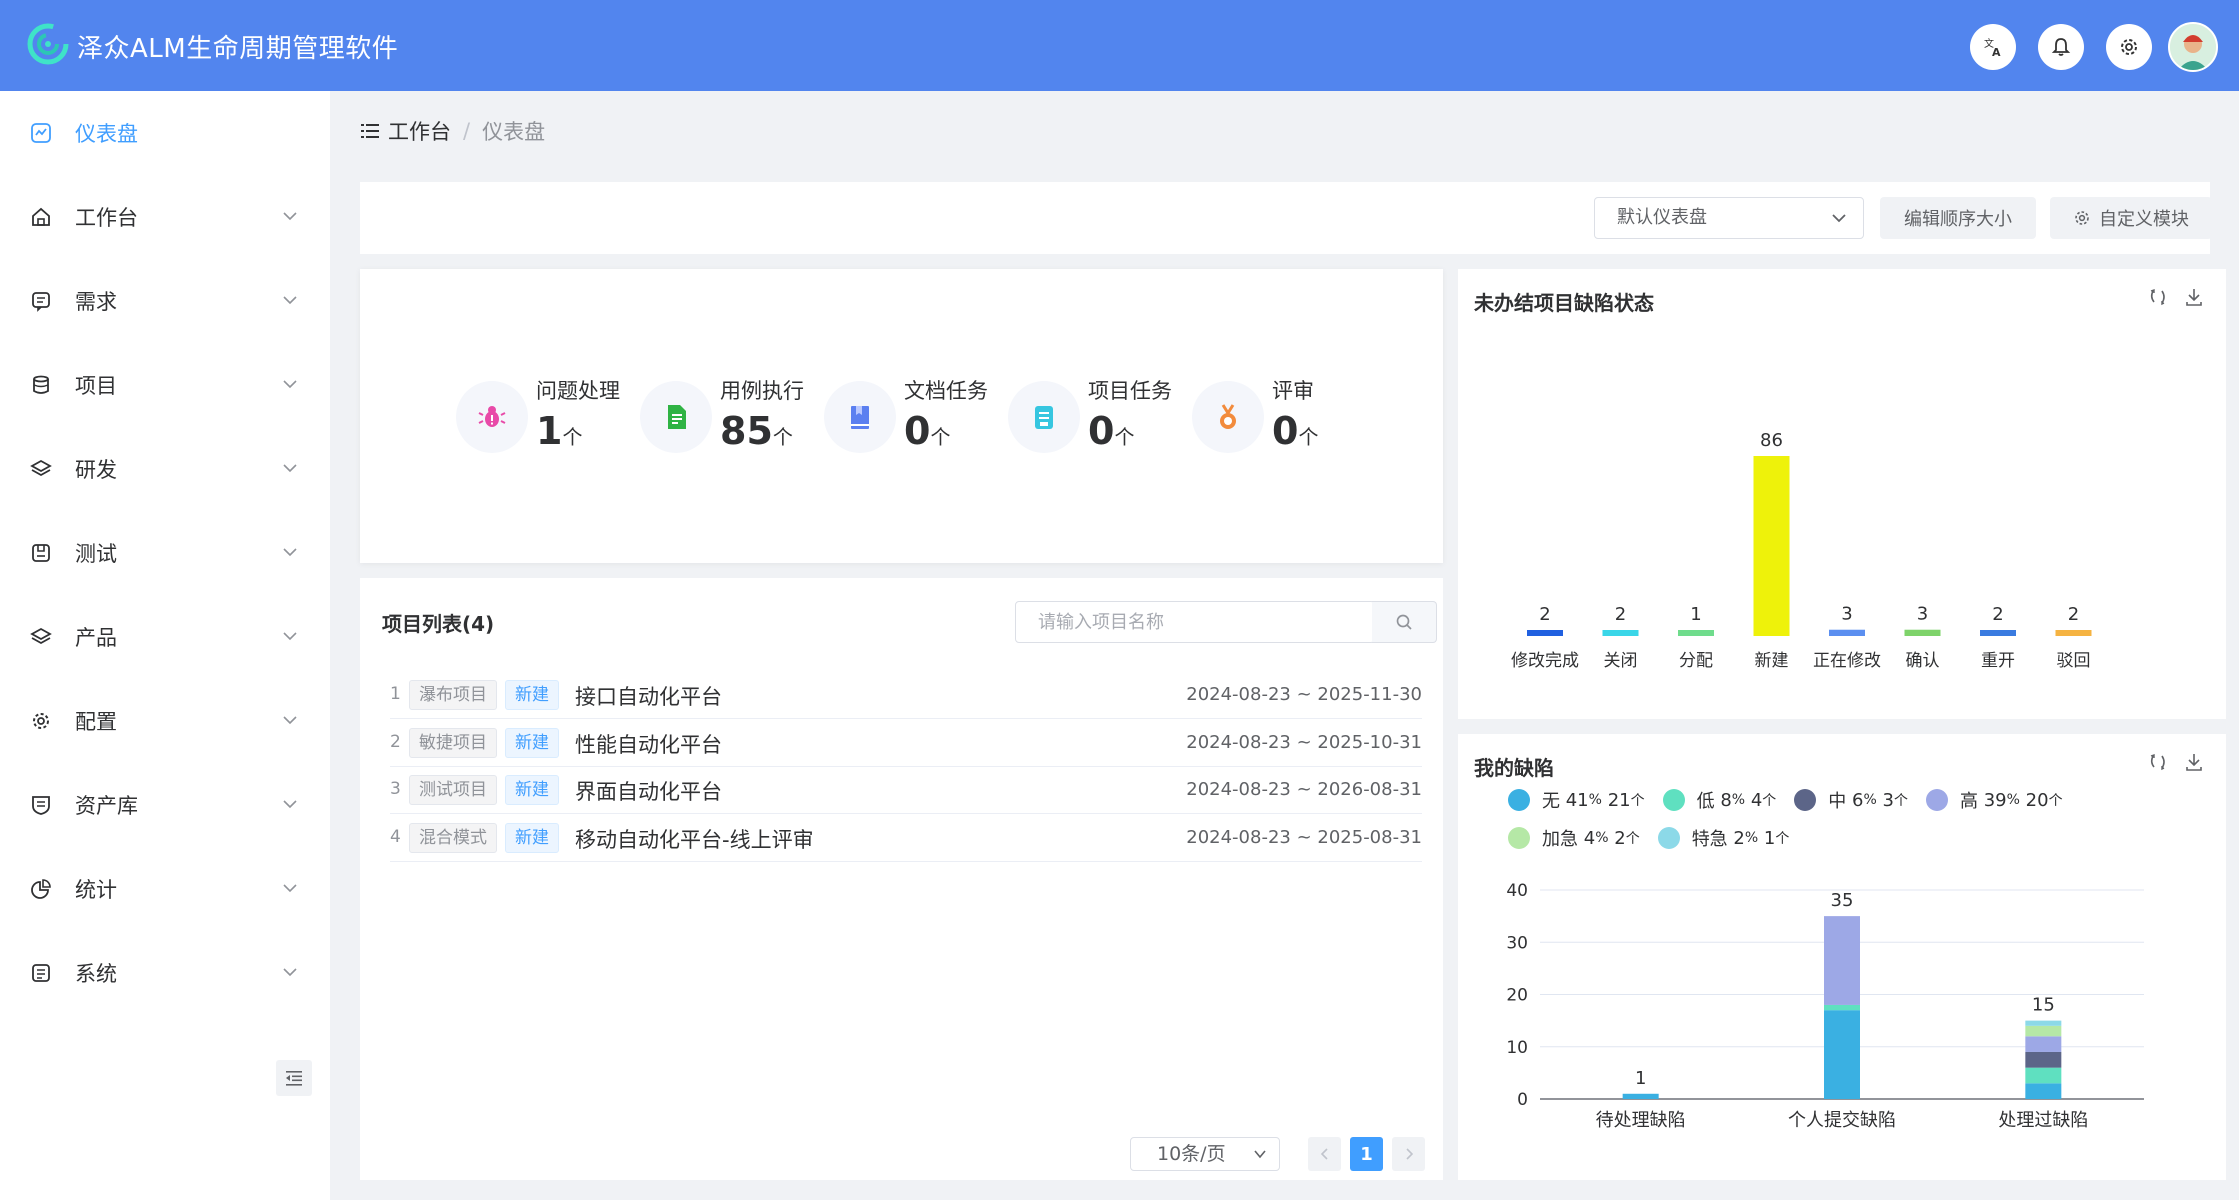 Image resolution: width=2239 pixels, height=1200 pixels. Describe the element at coordinates (165, 637) in the screenshot. I see `sidebar-item-6: 产品` at that location.